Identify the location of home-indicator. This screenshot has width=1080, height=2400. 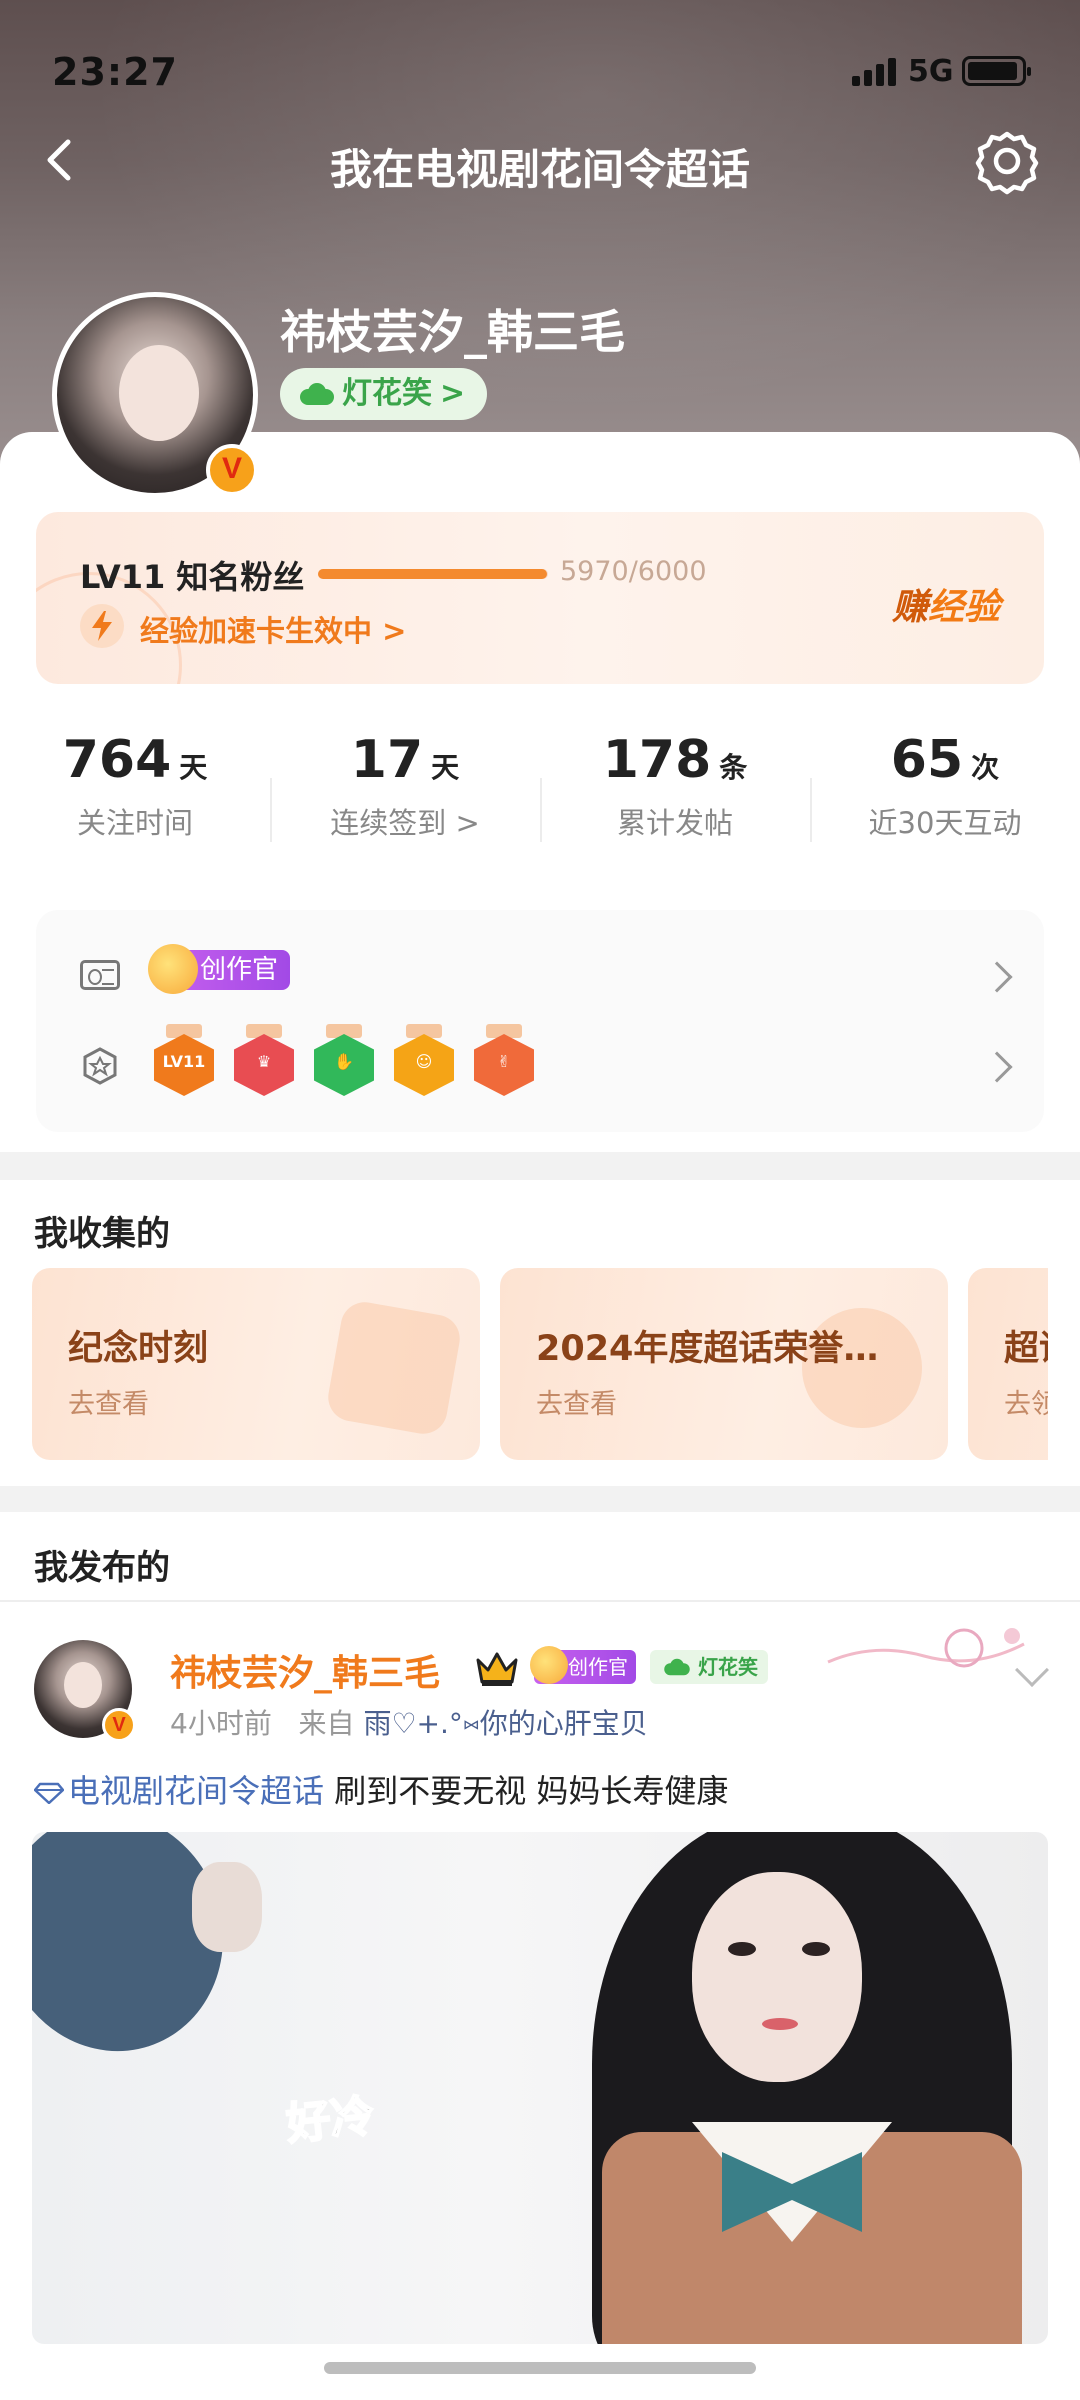
(540, 2368).